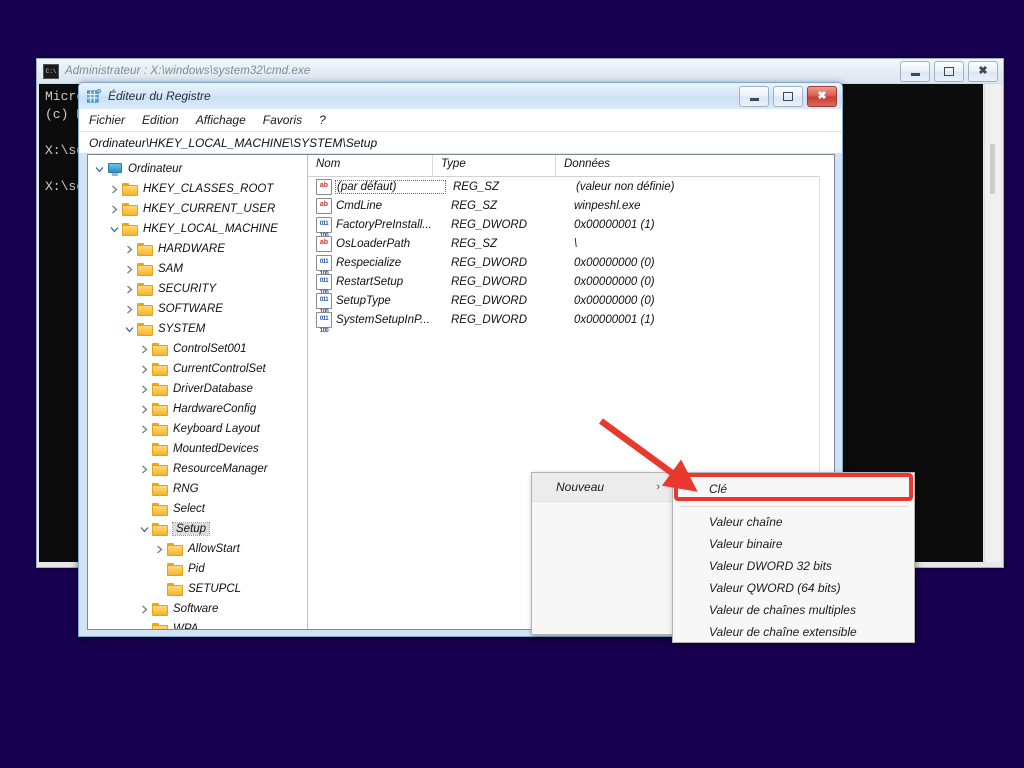 This screenshot has height=768, width=1024. Describe the element at coordinates (197, 229) in the screenshot. I see `tree-item-hkey-local-machine: HKEY_LOCAL_MACHINE` at that location.